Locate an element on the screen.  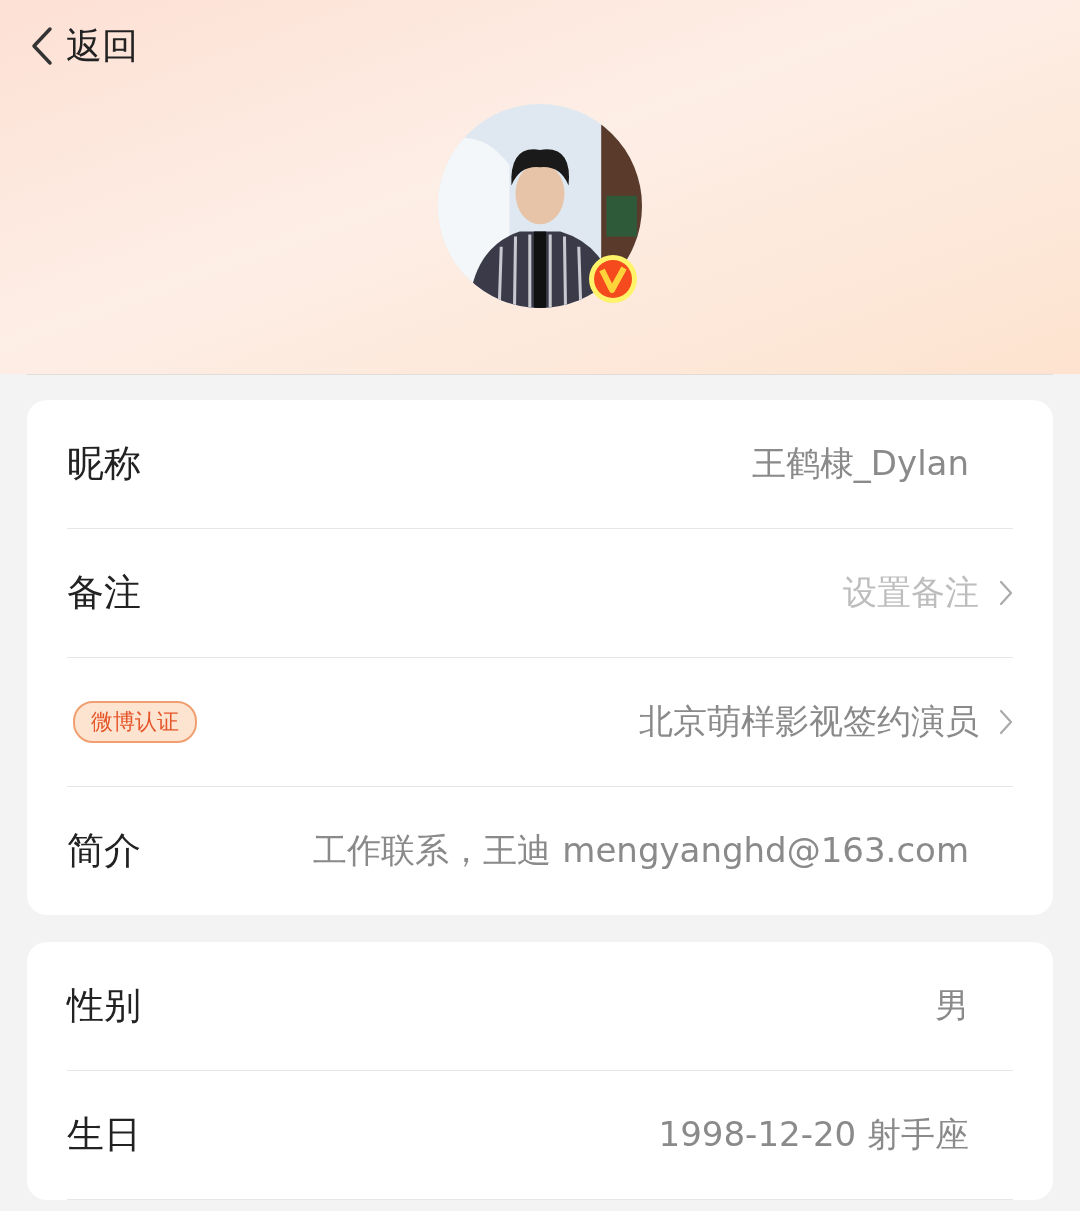
verification-badge: 微博认证 is located at coordinates (135, 722).